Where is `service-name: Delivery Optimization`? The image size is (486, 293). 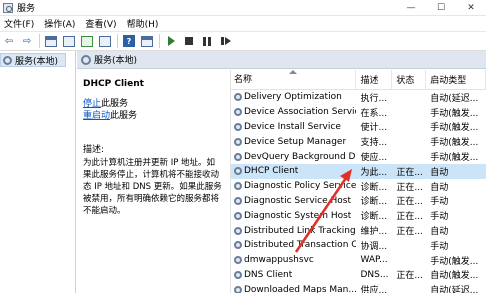
service-name: Delivery Optimization is located at coordinates (293, 97).